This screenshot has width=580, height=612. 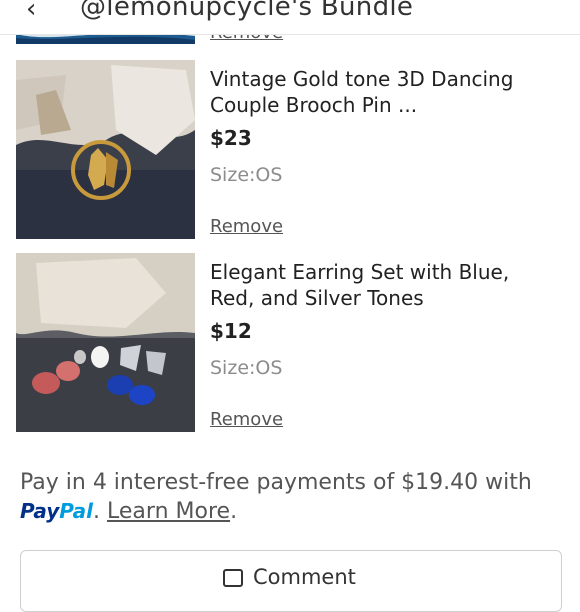 What do you see at coordinates (304, 577) in the screenshot?
I see `comment-label: Comment` at bounding box center [304, 577].